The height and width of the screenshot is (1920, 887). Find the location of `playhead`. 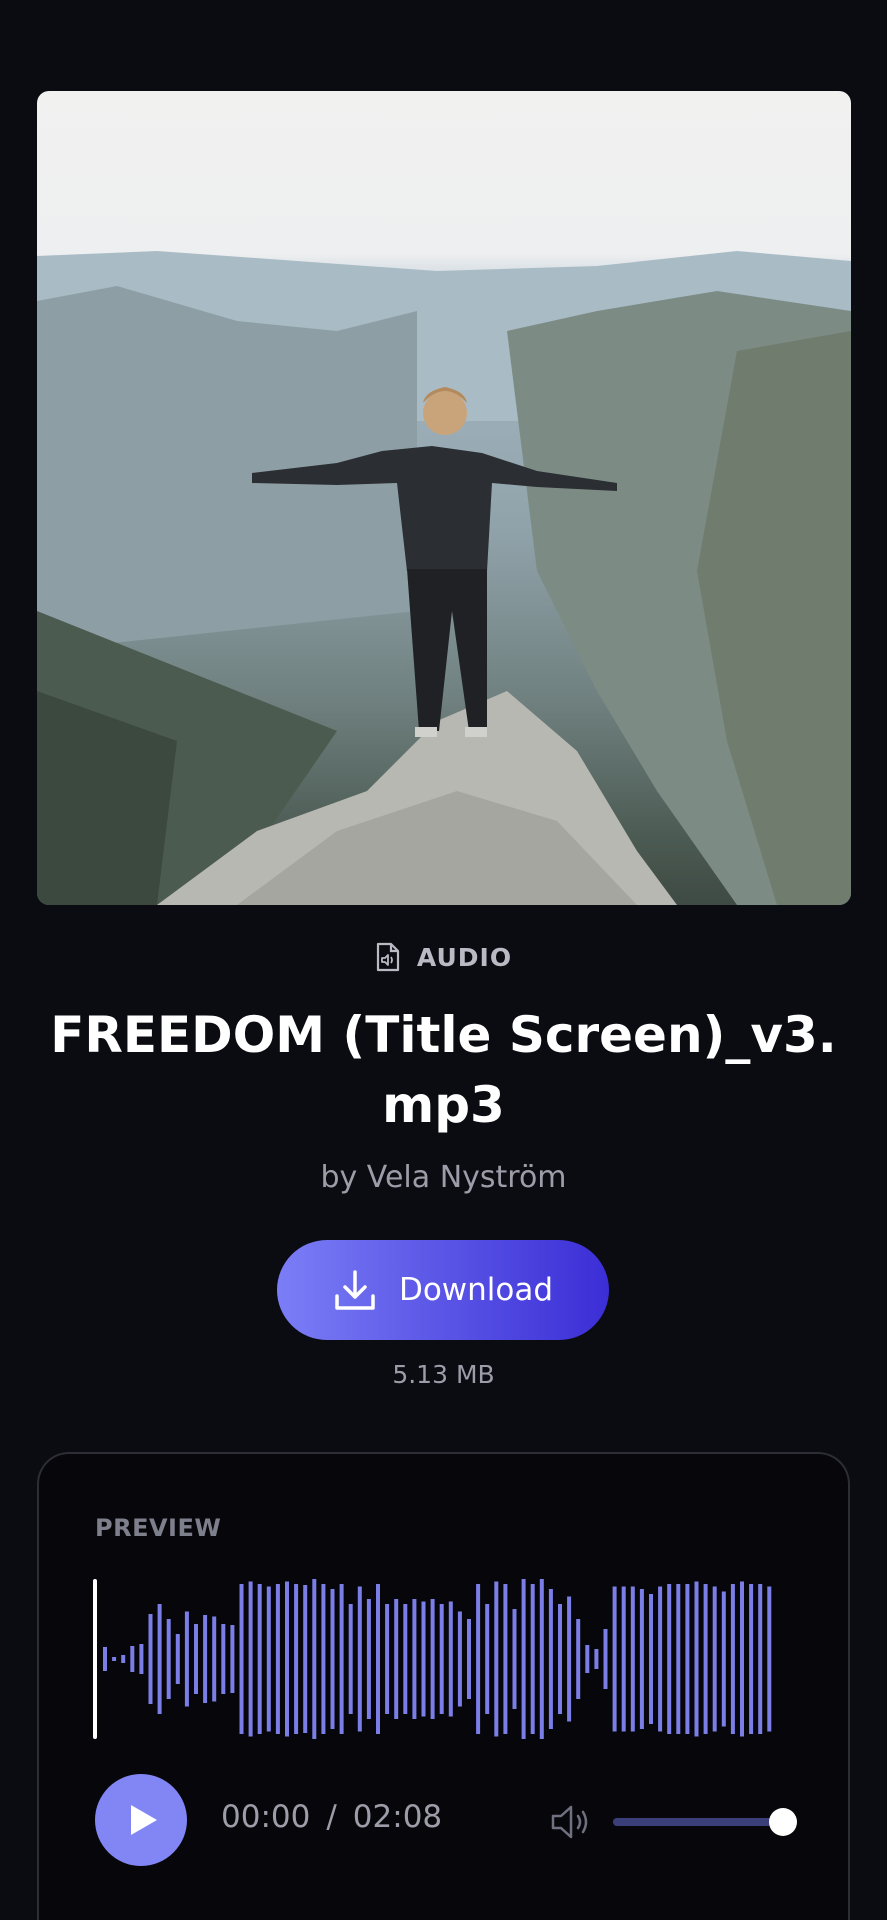

playhead is located at coordinates (95, 1659).